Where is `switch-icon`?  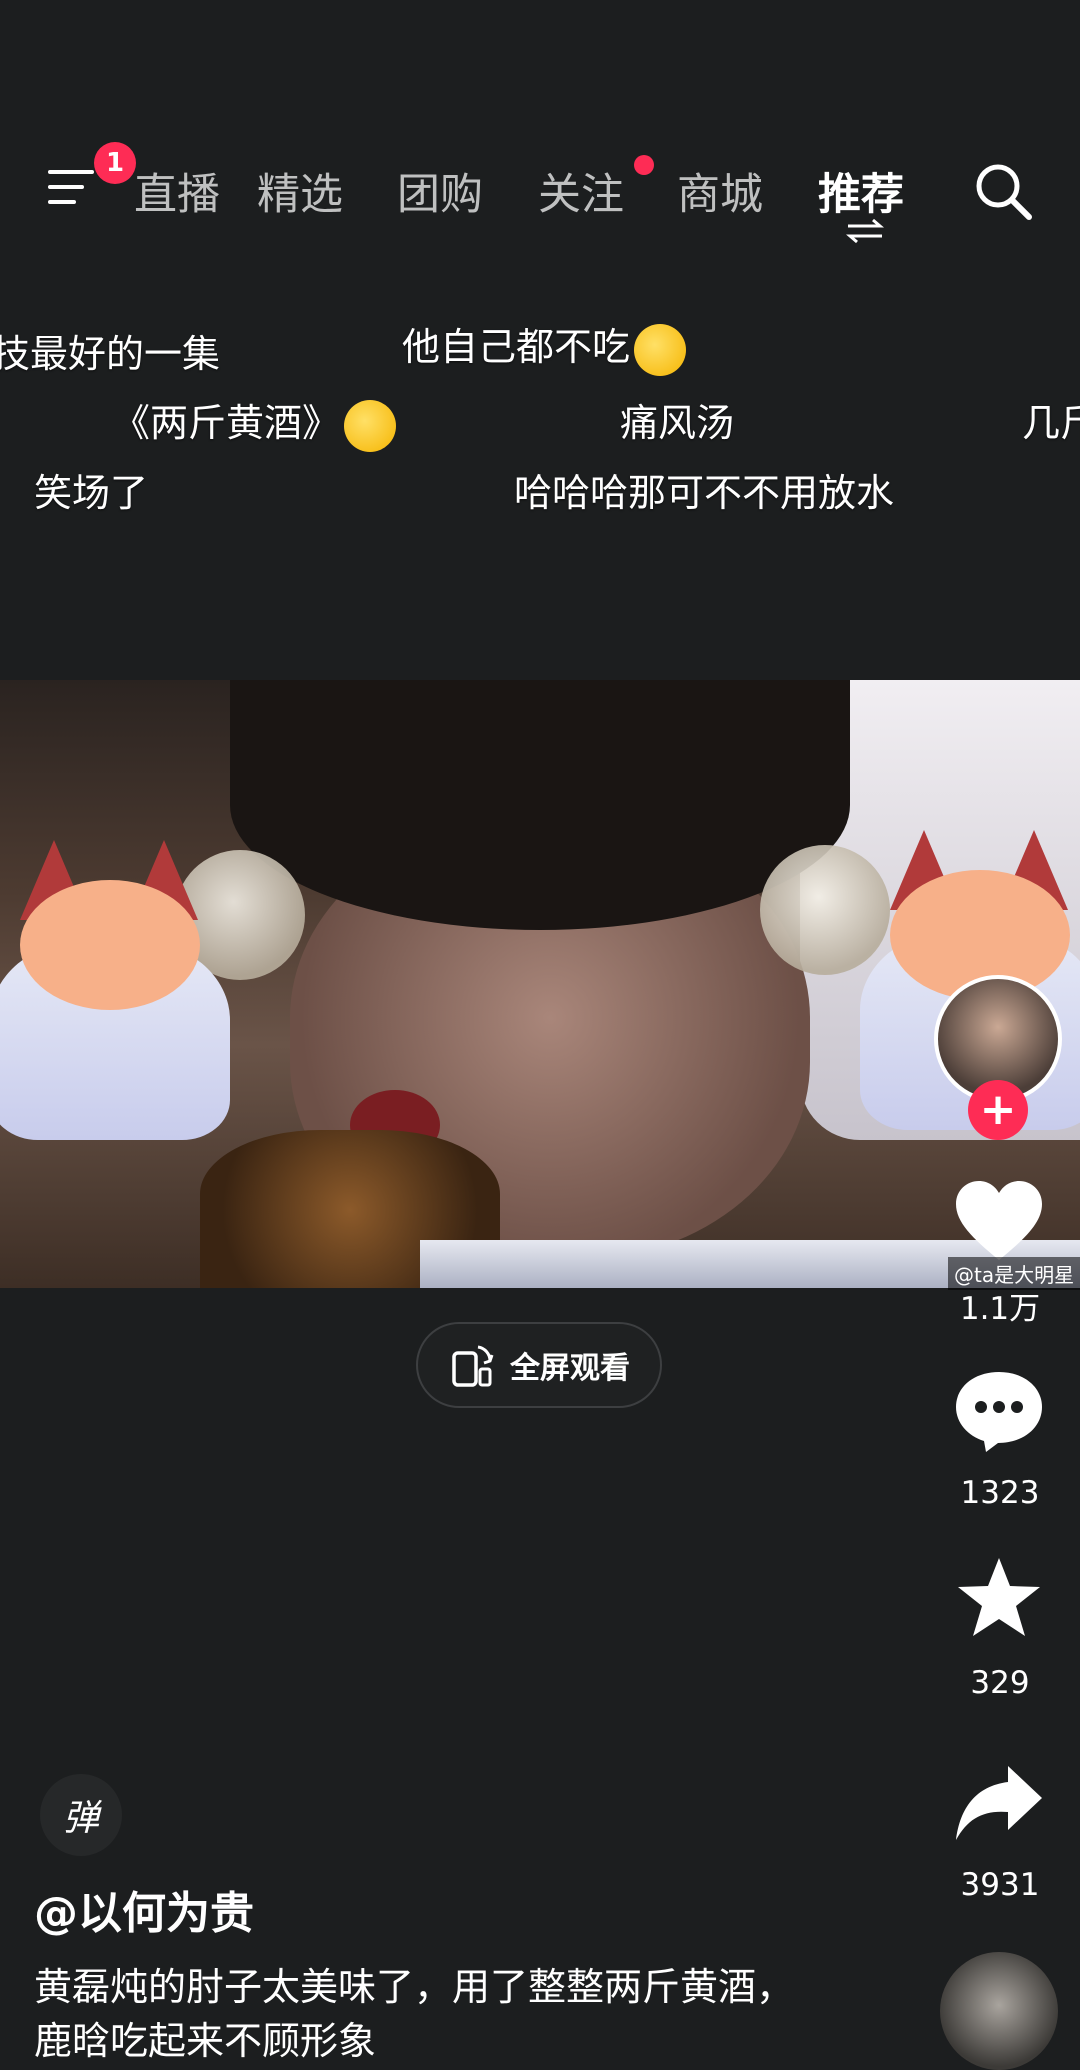 switch-icon is located at coordinates (865, 231).